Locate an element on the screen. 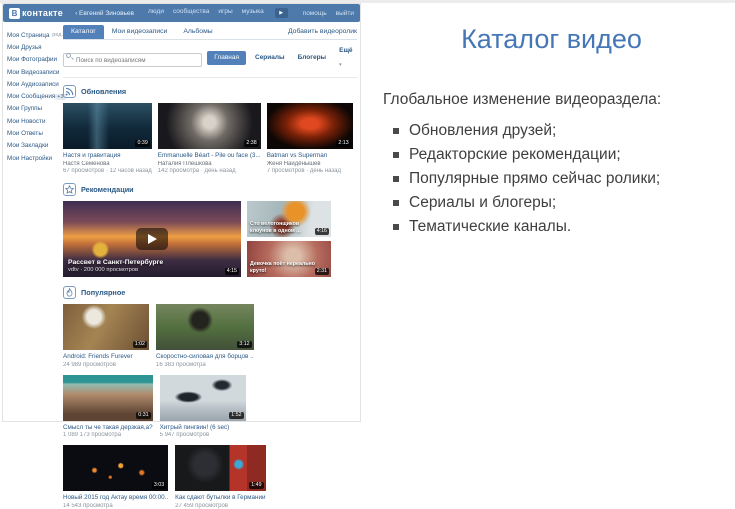  duration-badge: 4:15 is located at coordinates (231, 271).